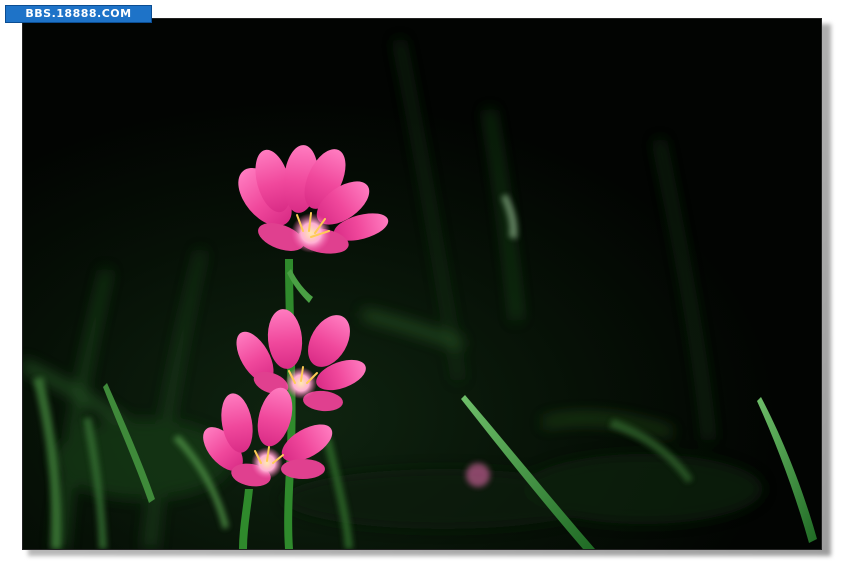 The width and height of the screenshot is (842, 562). What do you see at coordinates (78, 14) in the screenshot?
I see `site-watermark: BBS.18888.COM` at bounding box center [78, 14].